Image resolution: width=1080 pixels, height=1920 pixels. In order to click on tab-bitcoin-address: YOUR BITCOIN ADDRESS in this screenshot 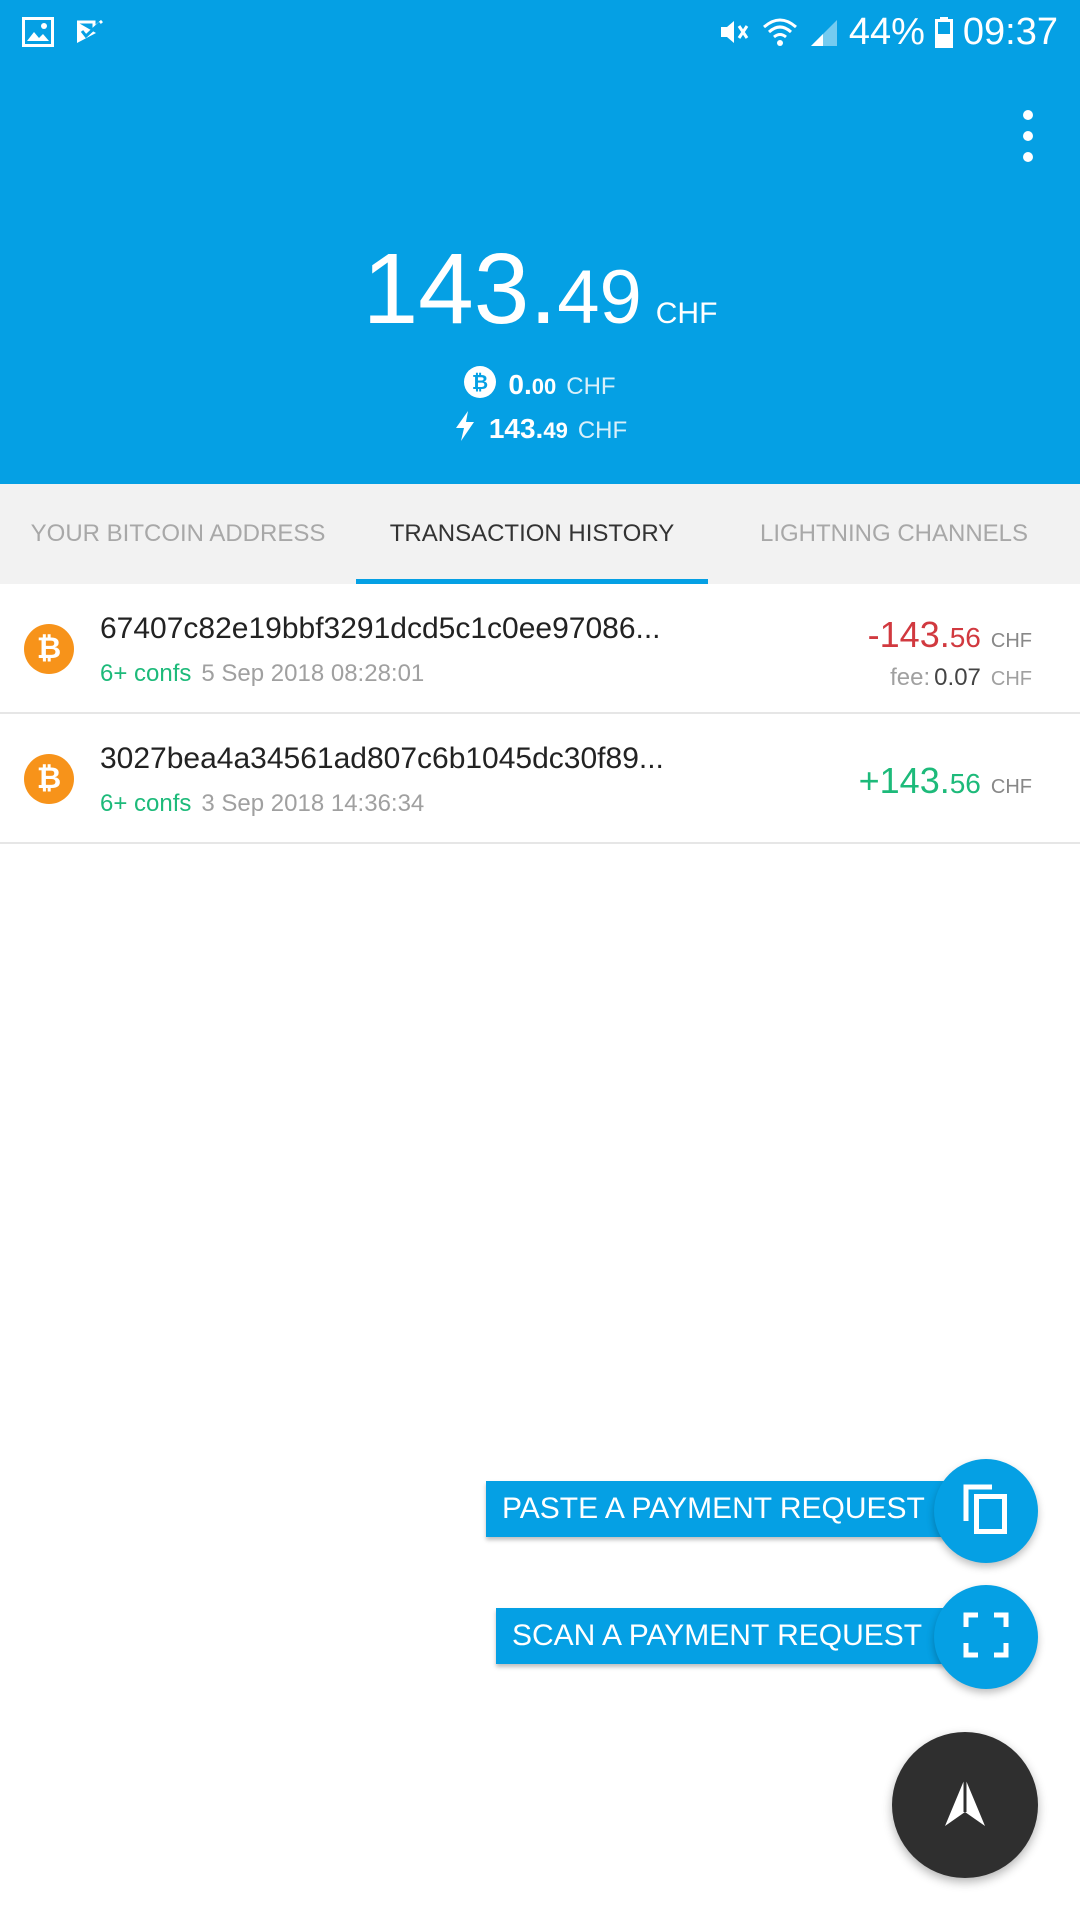, I will do `click(178, 534)`.